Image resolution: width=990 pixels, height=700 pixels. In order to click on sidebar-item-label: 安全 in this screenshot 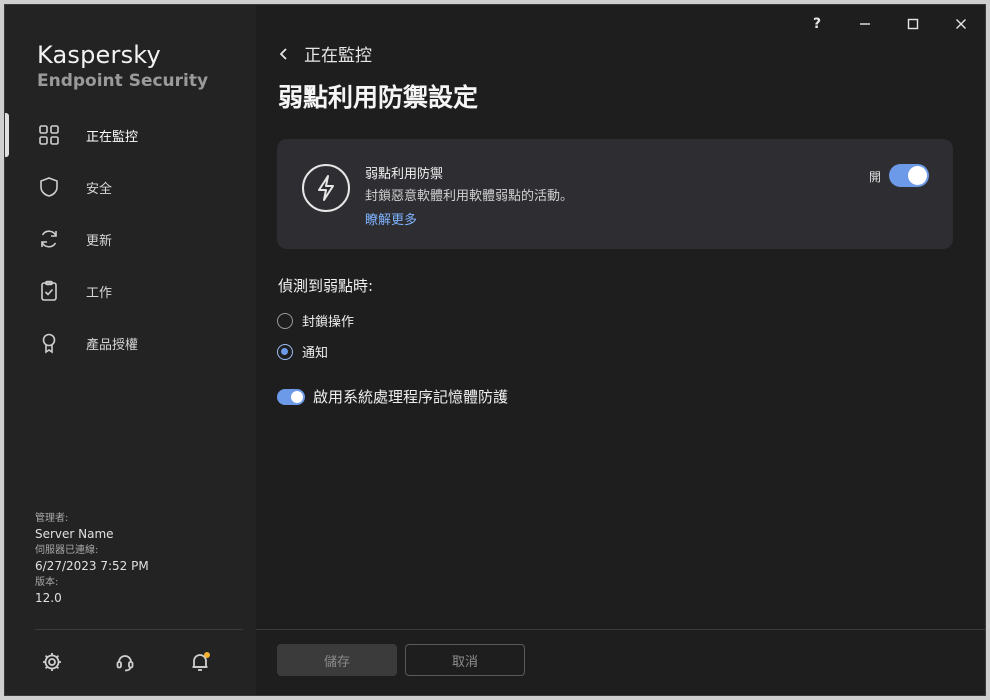, I will do `click(99, 189)`.